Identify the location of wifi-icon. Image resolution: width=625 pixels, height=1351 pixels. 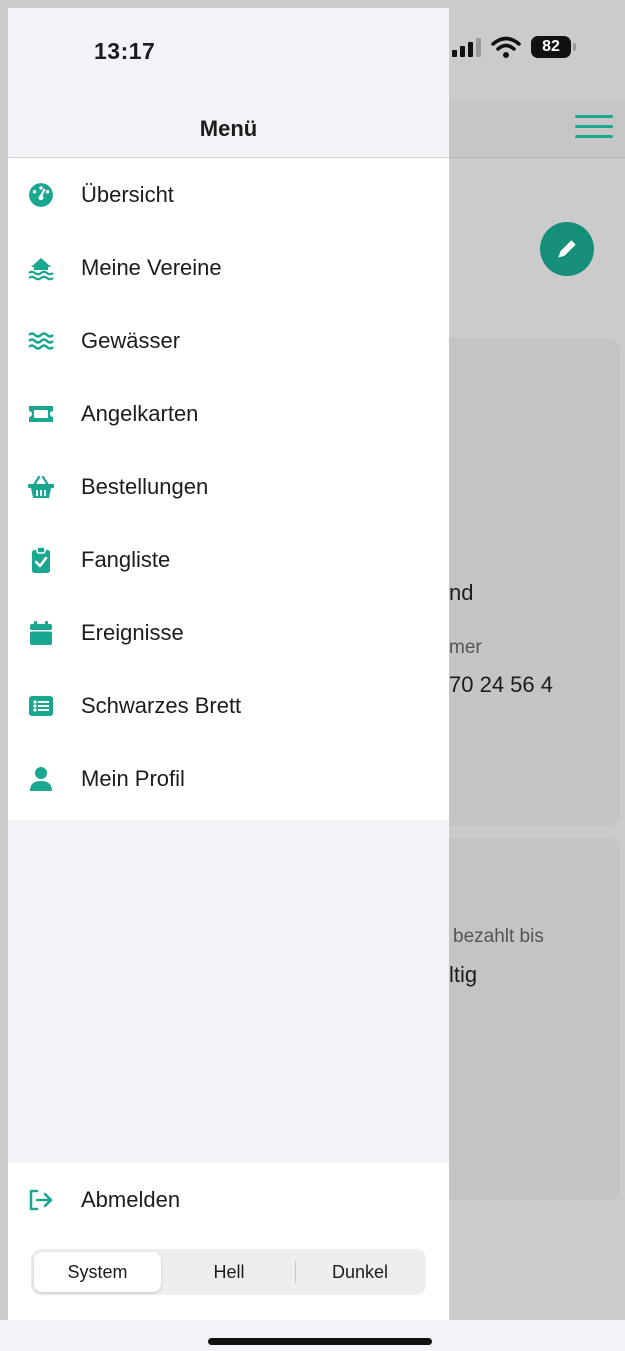
(506, 47).